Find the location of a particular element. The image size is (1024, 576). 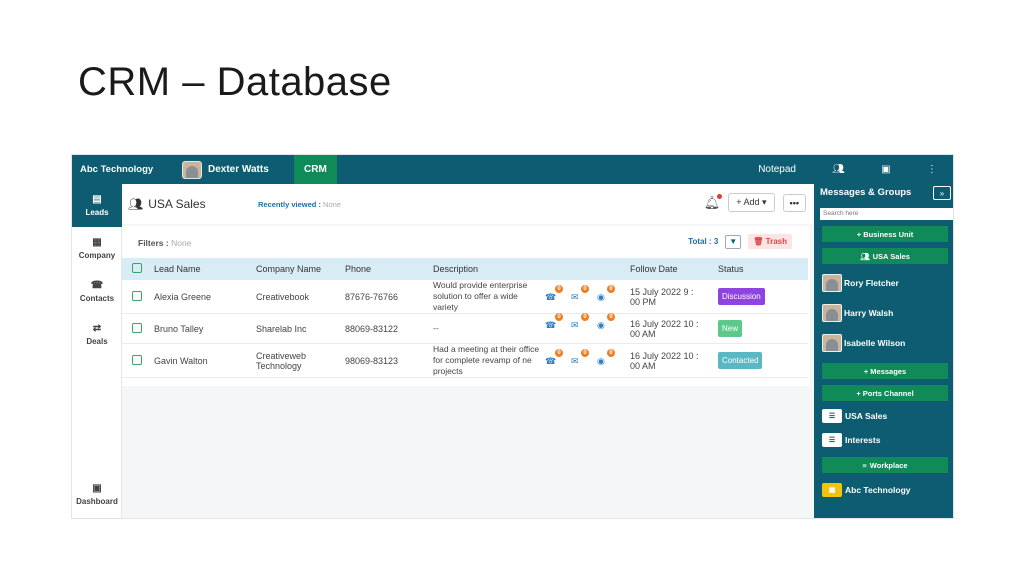

filter-icon: ▼ is located at coordinates (733, 241).